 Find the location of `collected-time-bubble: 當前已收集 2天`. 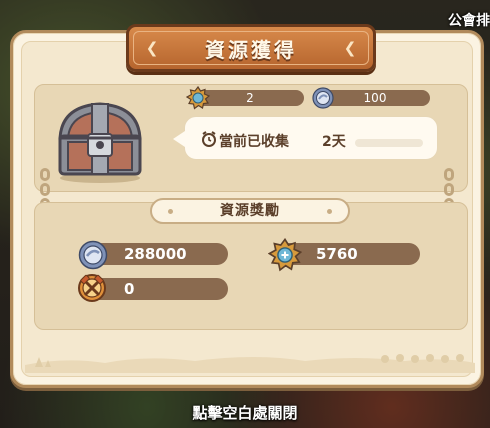

collected-time-bubble: 當前已收集 2天 is located at coordinates (305, 138).